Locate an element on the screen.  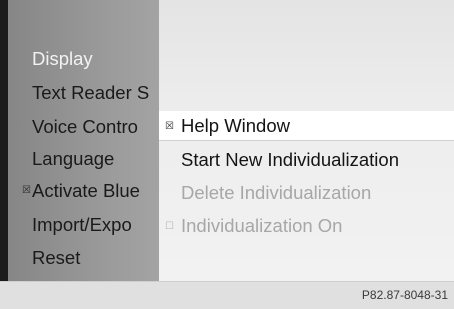
menu-item-label: Reset is located at coordinates (56, 257).